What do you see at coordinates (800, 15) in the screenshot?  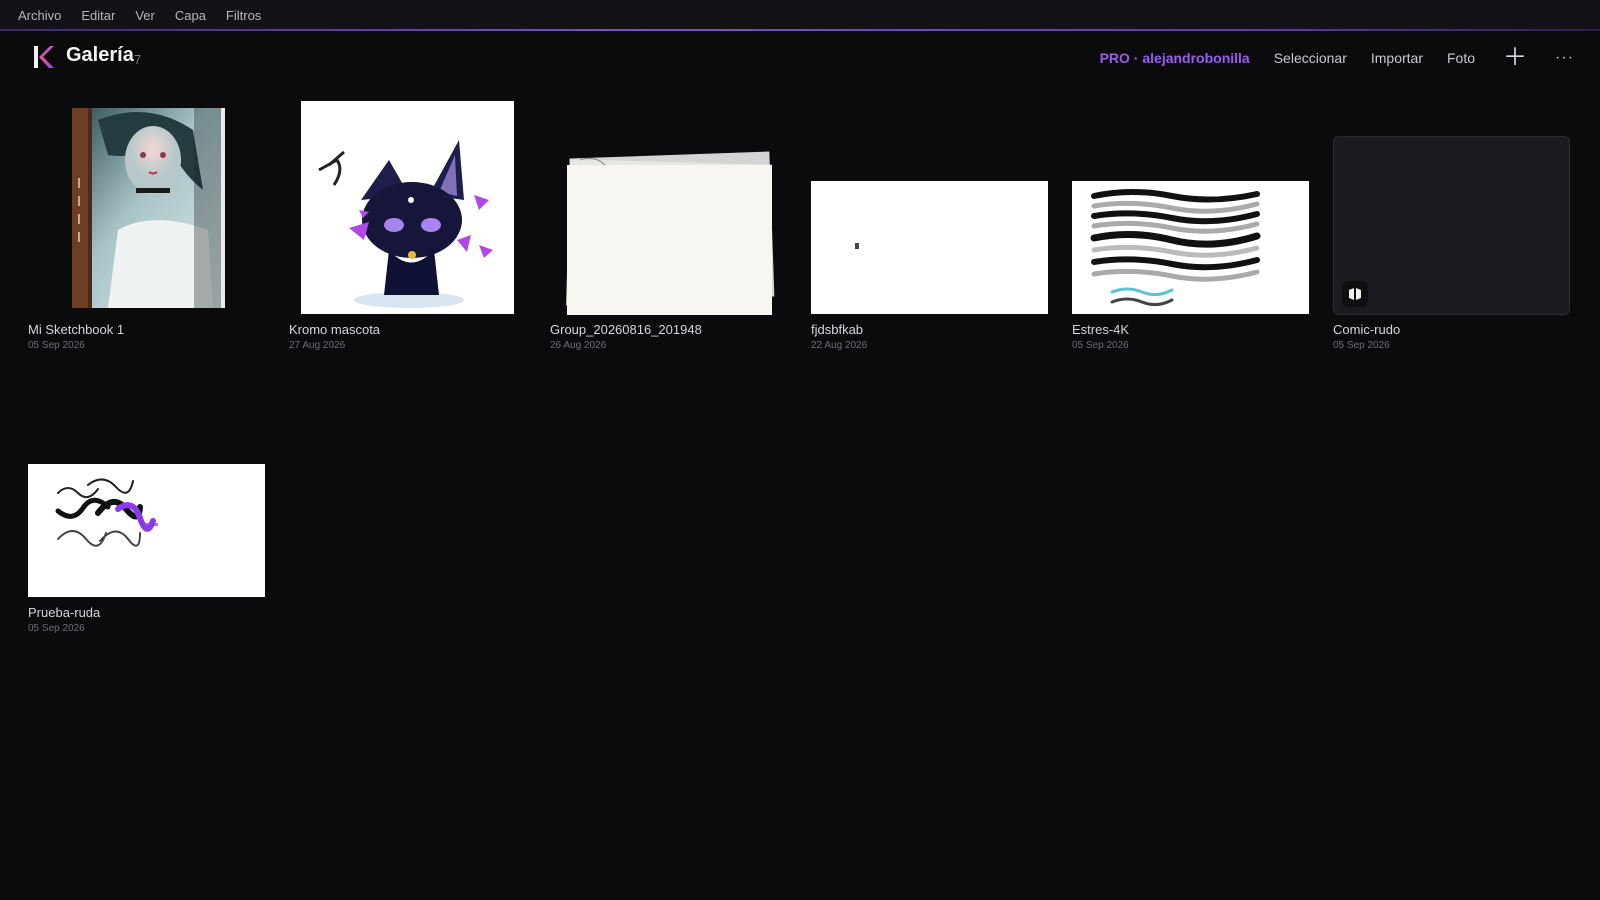 I see `menu-bar: Archivo Editar Ver Capa Filtros` at bounding box center [800, 15].